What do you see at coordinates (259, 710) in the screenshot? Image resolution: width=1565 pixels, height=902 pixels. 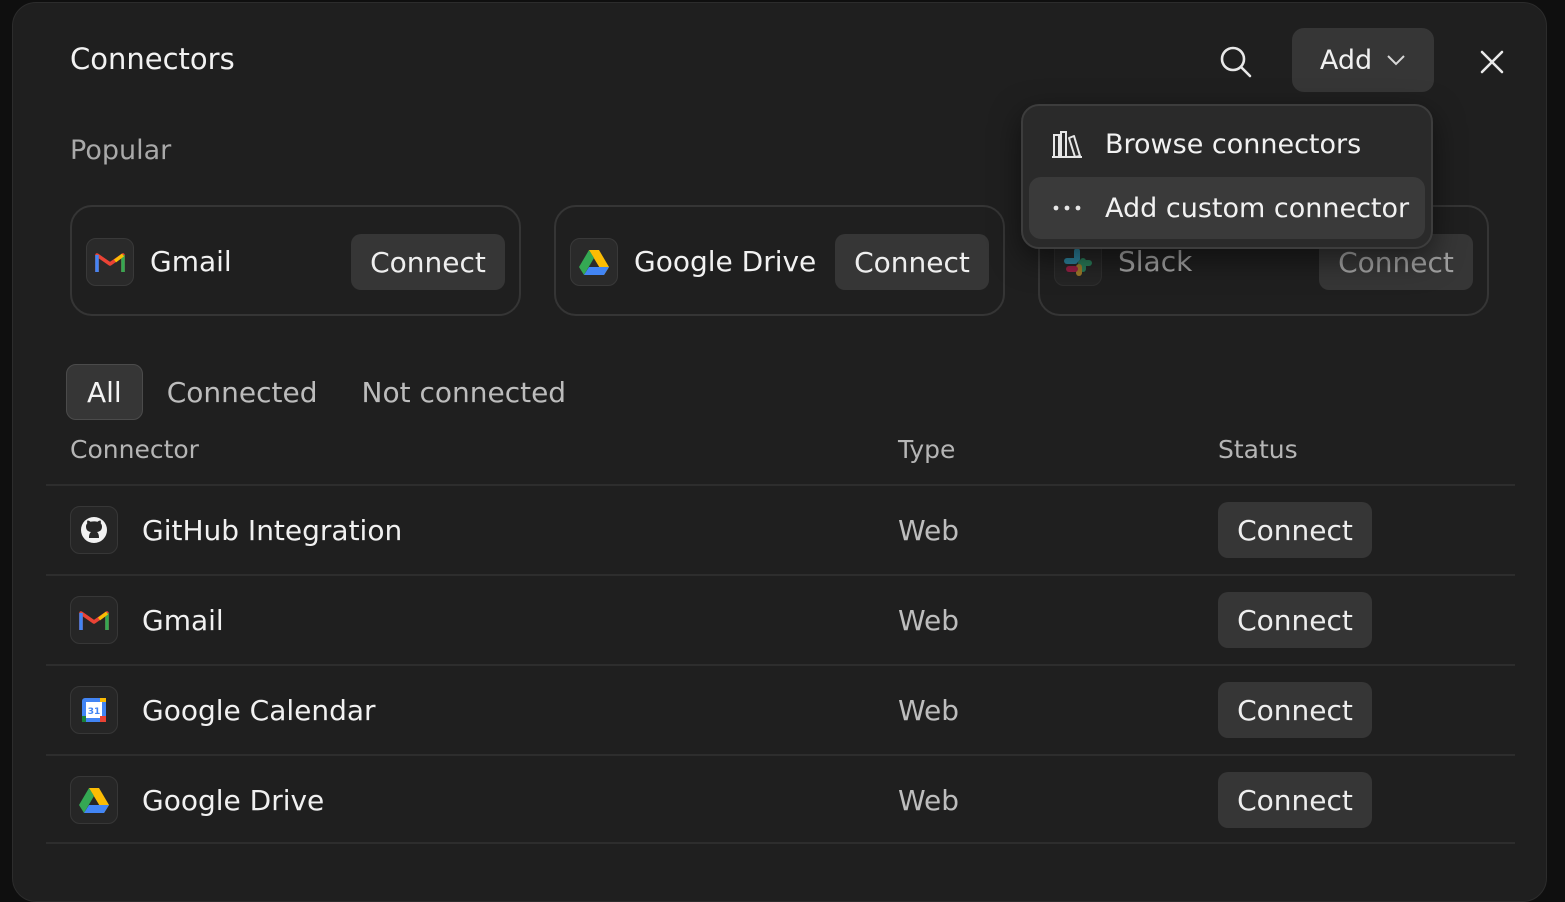 I see `connector-name: Google Calendar` at bounding box center [259, 710].